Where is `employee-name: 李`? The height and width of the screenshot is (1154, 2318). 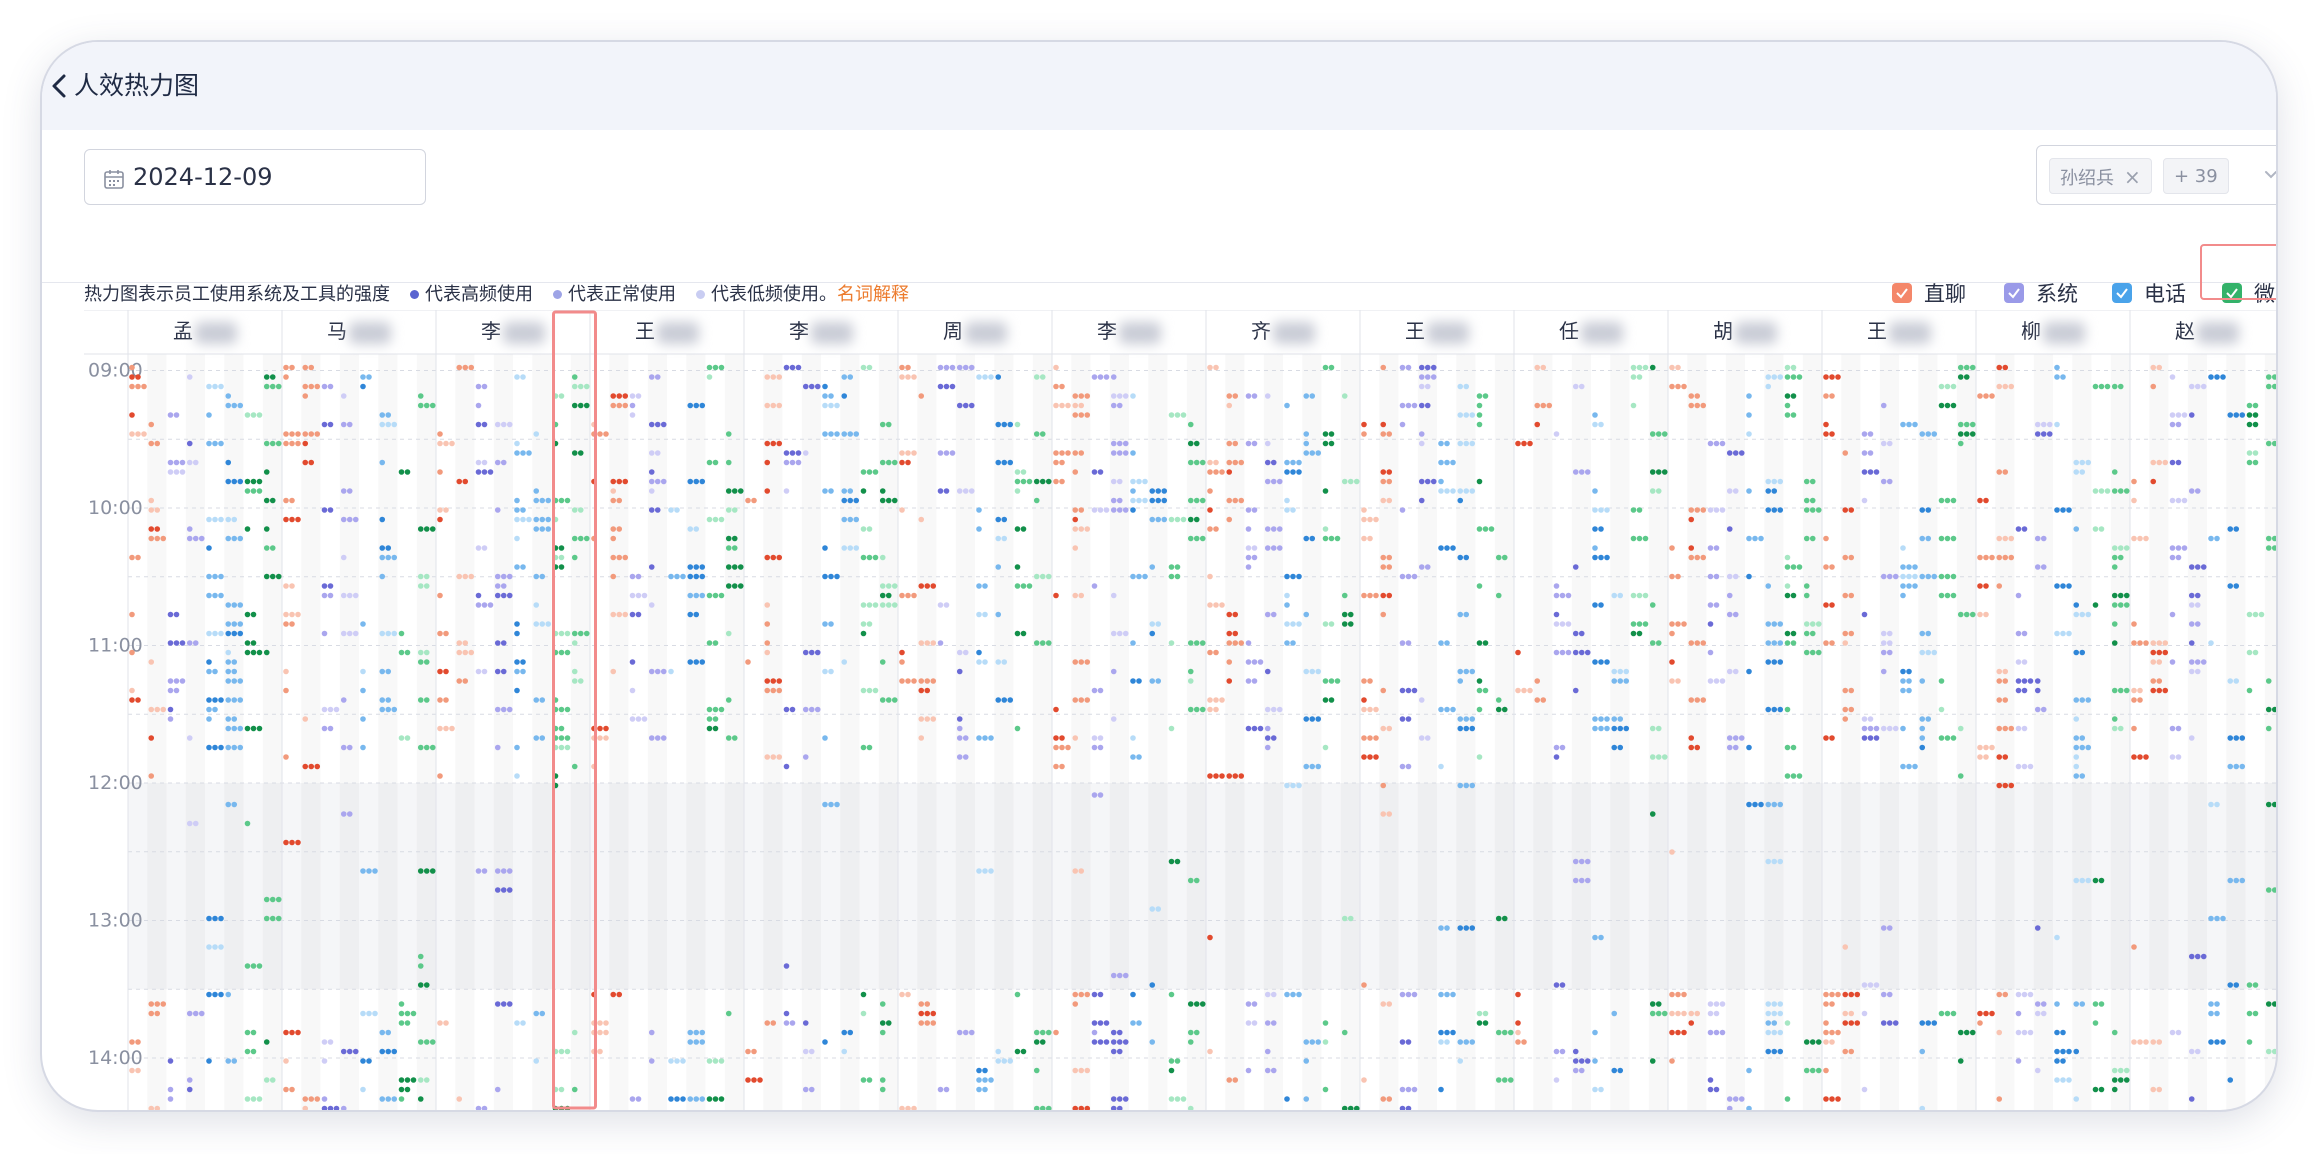 employee-name: 李 is located at coordinates (799, 331).